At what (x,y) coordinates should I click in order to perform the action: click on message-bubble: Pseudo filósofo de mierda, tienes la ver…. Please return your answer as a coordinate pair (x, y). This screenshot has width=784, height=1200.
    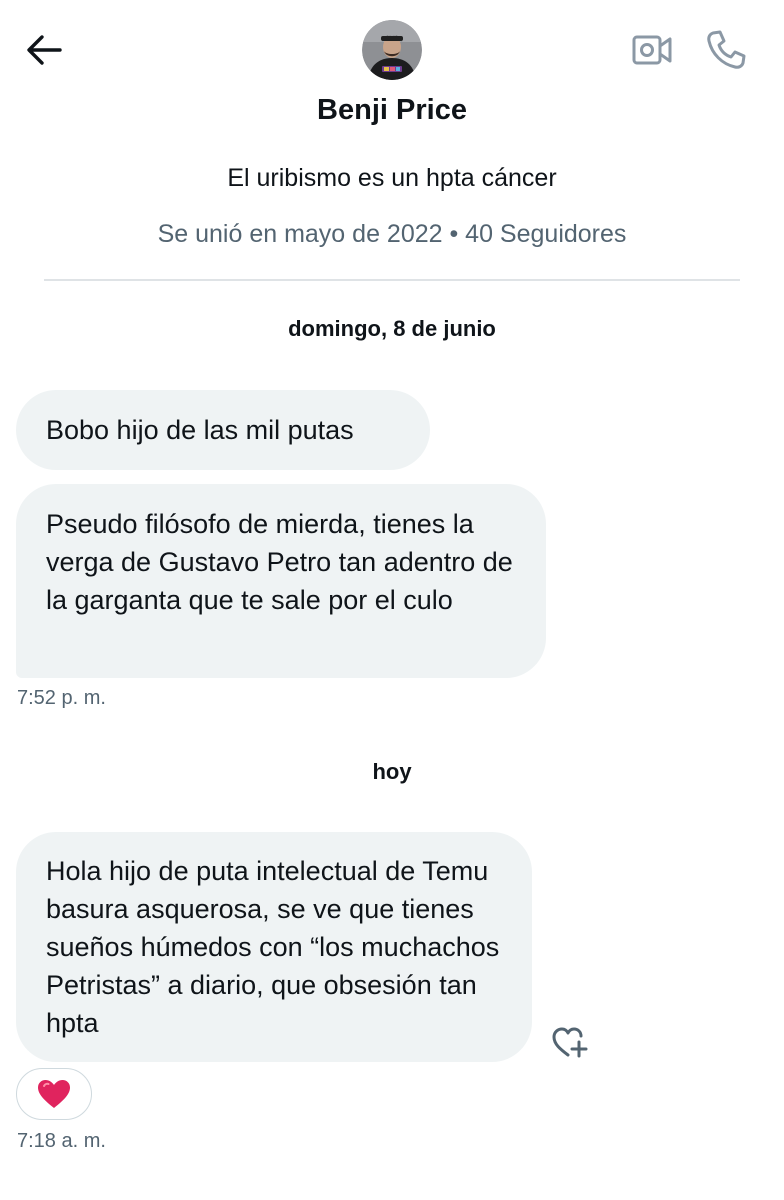
    Looking at the image, I should click on (281, 581).